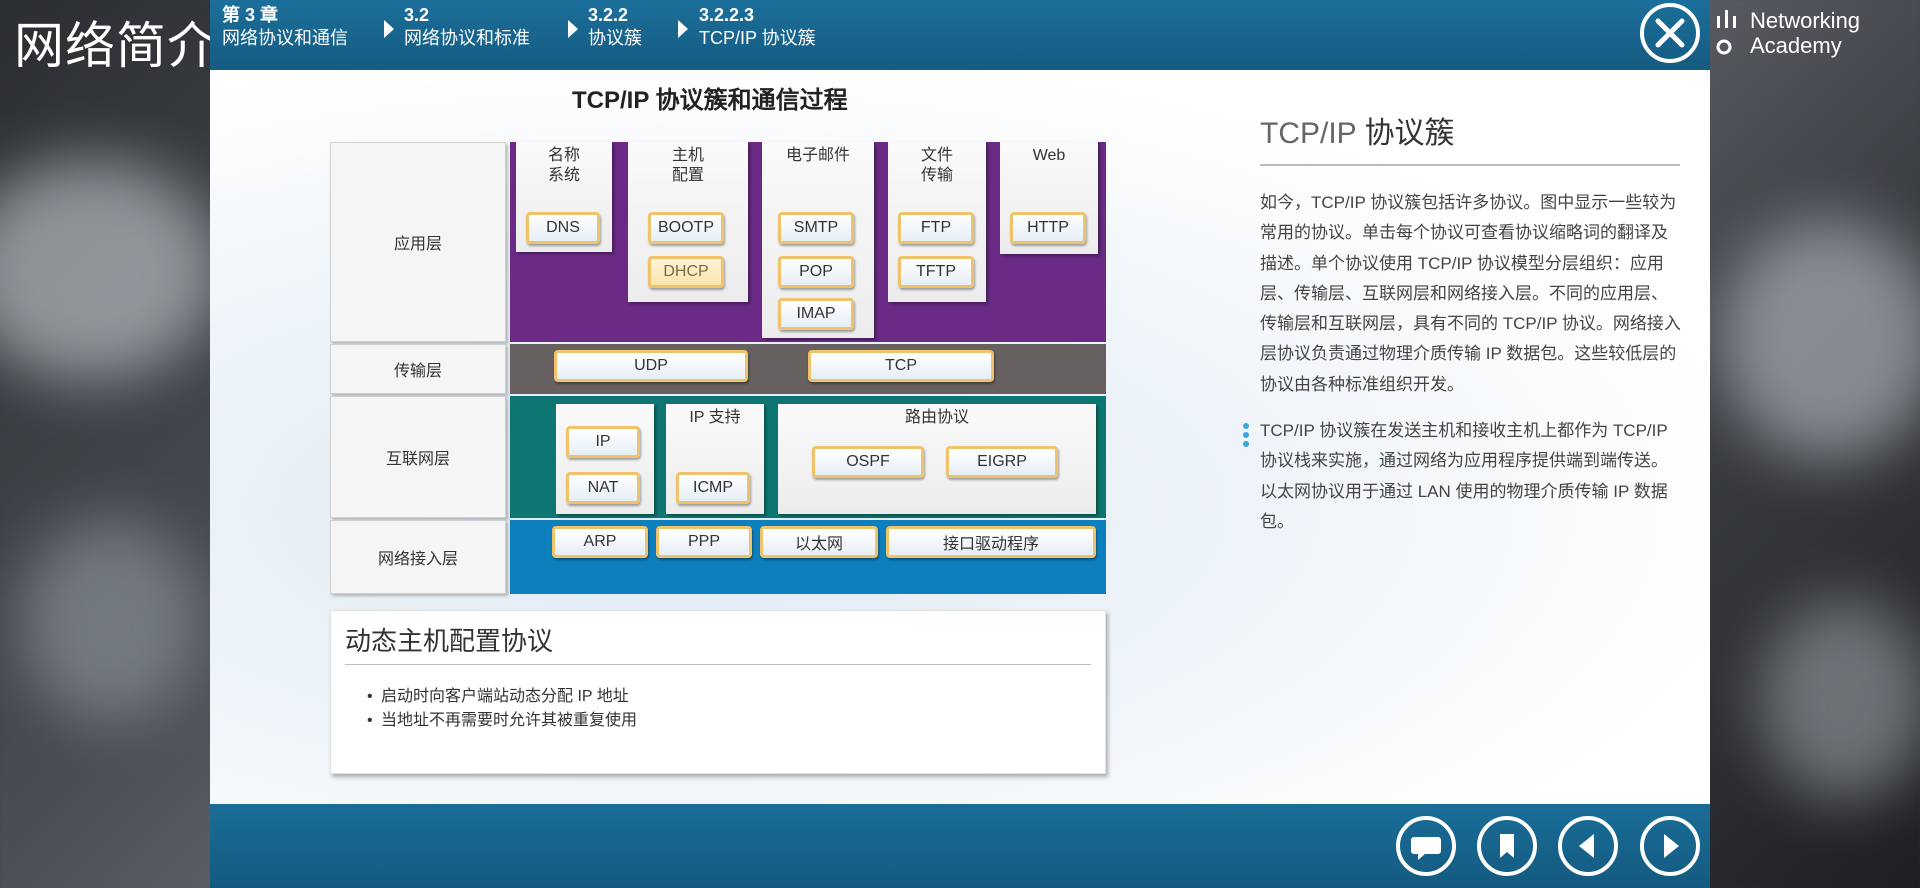 The image size is (1920, 888). Describe the element at coordinates (991, 542) in the screenshot. I see `protocol-interface-driver: 接口驱动程序` at that location.